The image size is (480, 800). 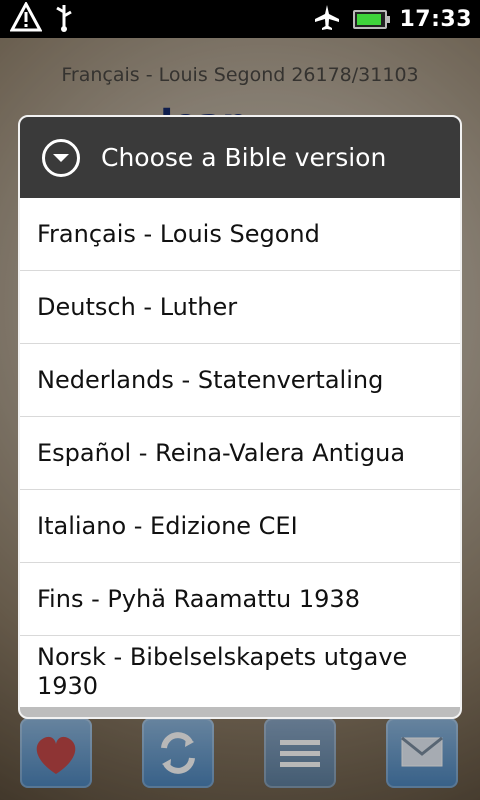 I want to click on version-item-nederlands: Nederlands - Statenvertaling, so click(x=240, y=380).